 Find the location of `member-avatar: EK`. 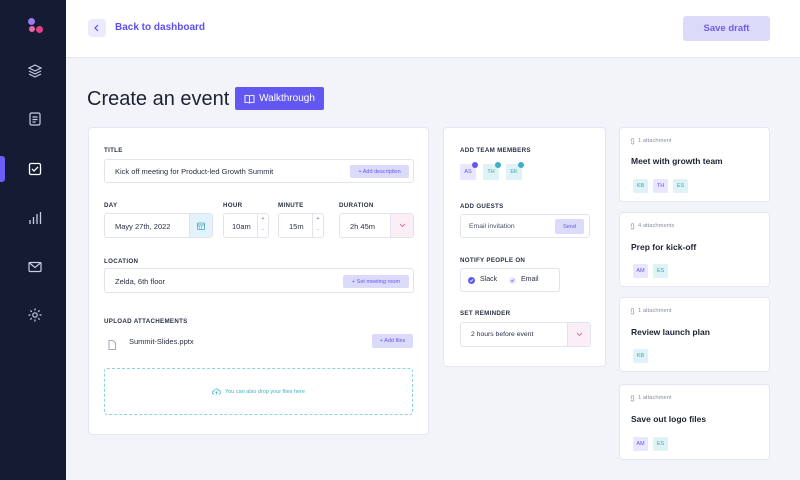

member-avatar: EK is located at coordinates (515, 171).